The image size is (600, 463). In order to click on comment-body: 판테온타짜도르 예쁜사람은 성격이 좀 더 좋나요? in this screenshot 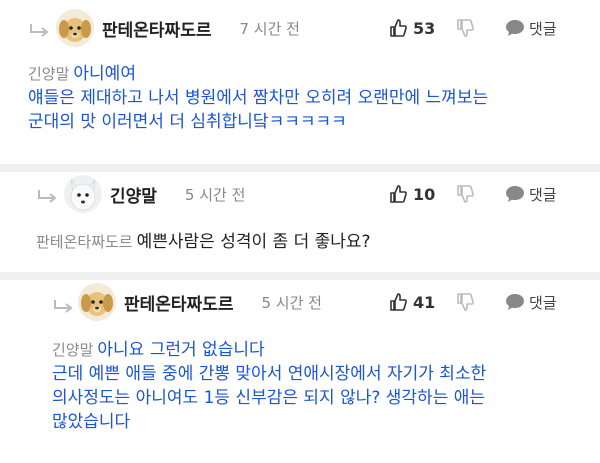, I will do `click(311, 242)`.